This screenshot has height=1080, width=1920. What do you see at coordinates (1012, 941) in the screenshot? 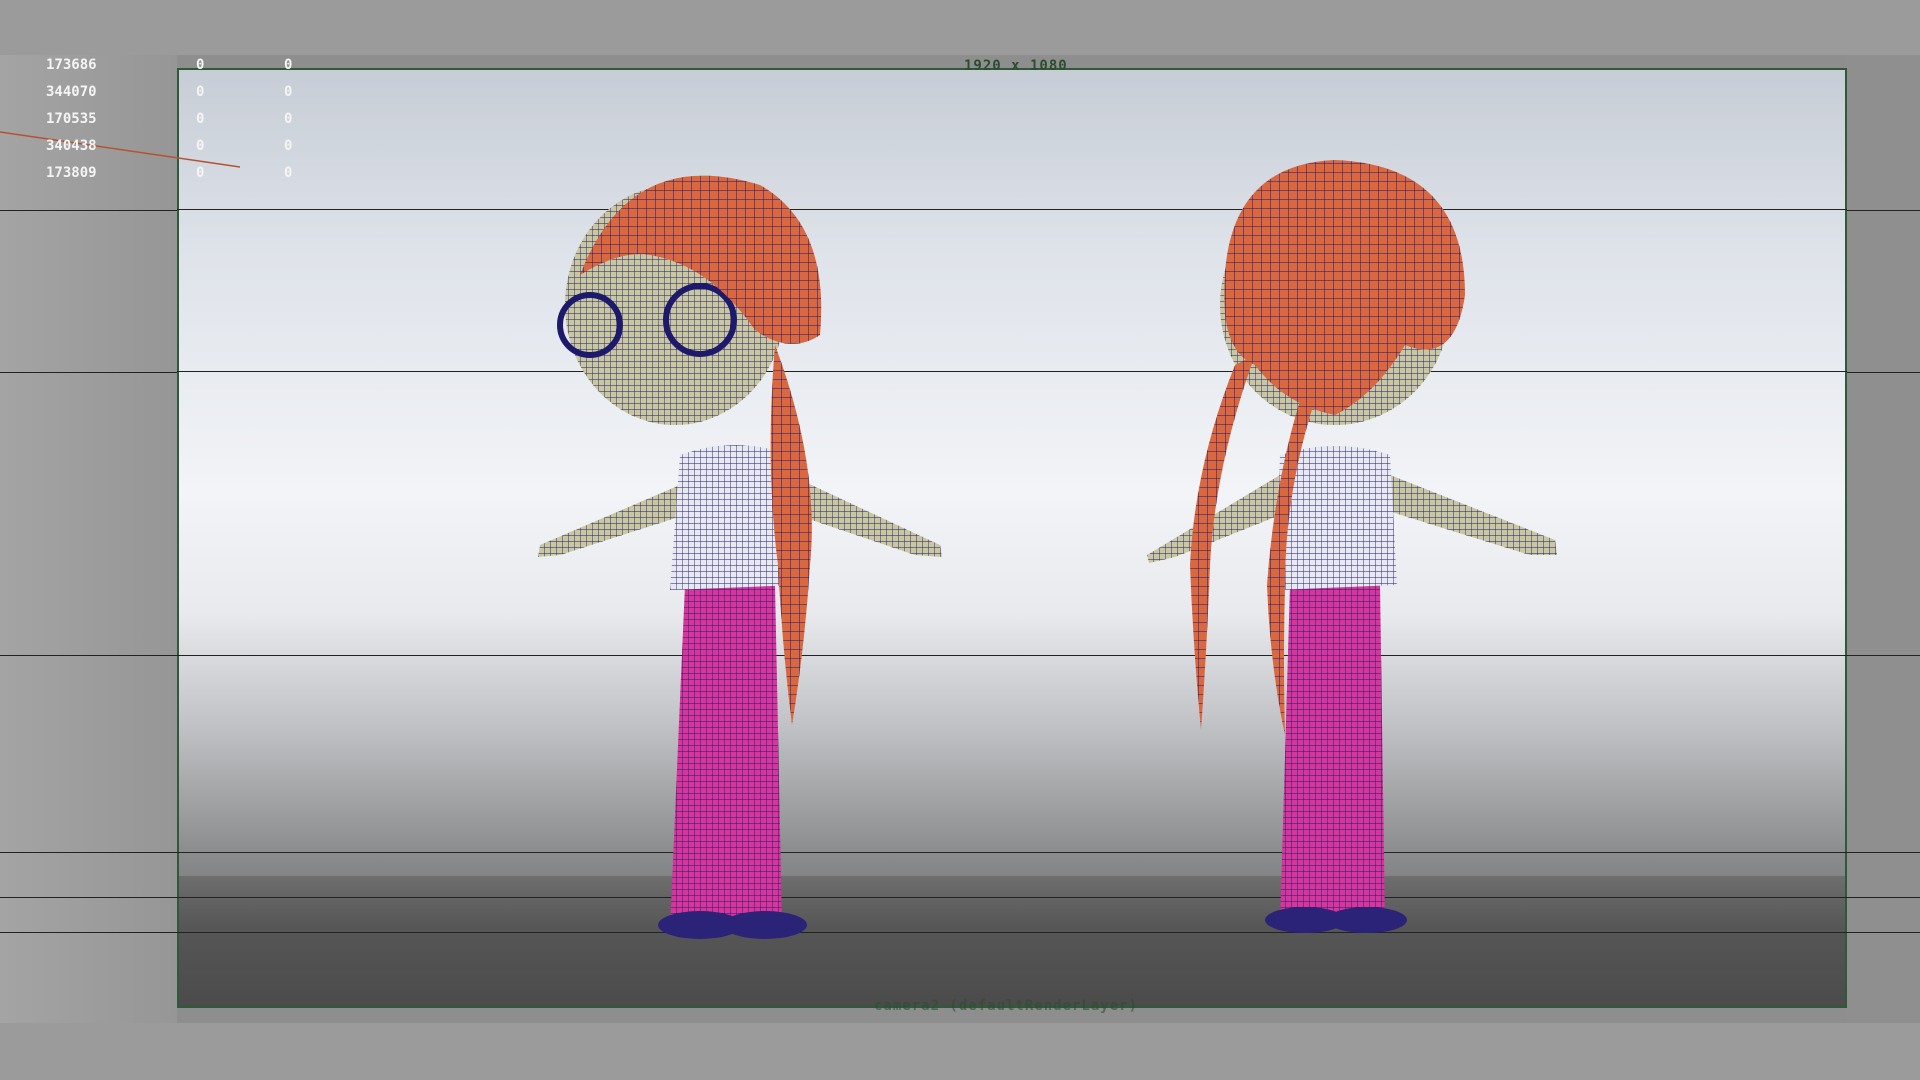
I see `ground-plane` at bounding box center [1012, 941].